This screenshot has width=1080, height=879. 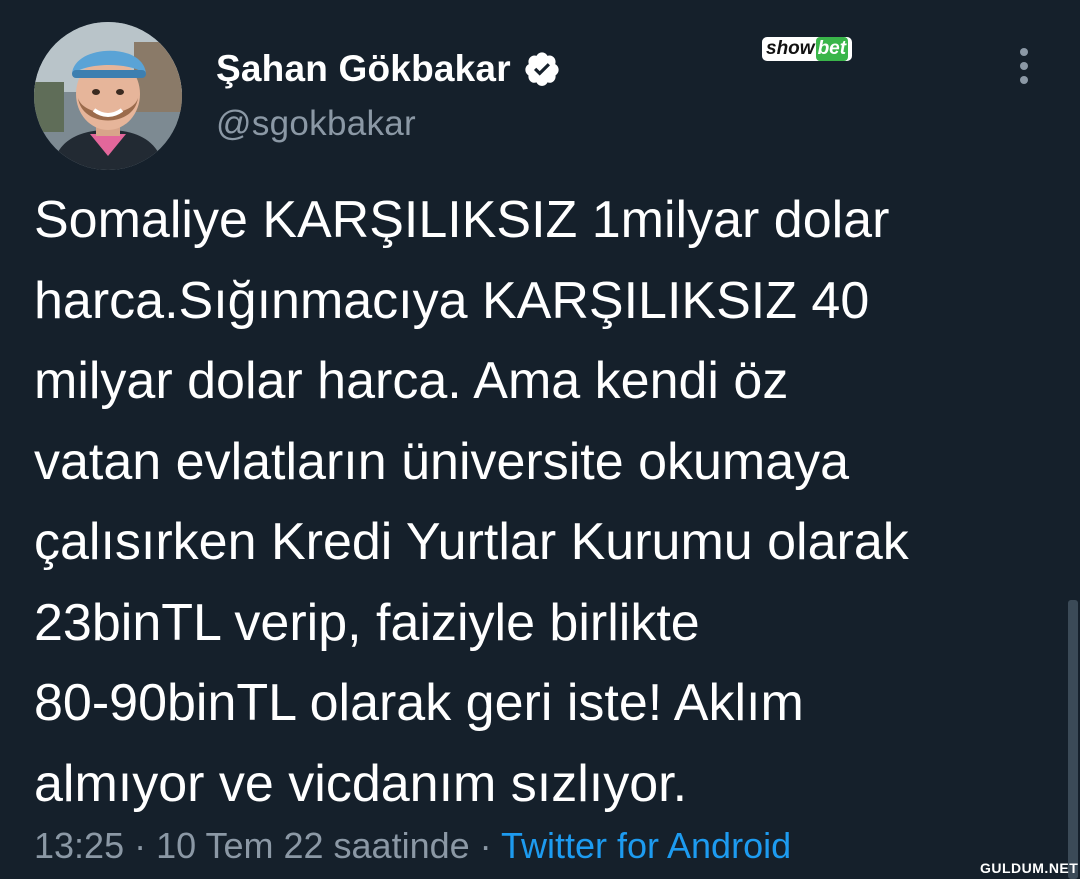 I want to click on tweet-text-line: çalısırken Kredi Yurtlar Kurumu olarak, so click(x=471, y=542).